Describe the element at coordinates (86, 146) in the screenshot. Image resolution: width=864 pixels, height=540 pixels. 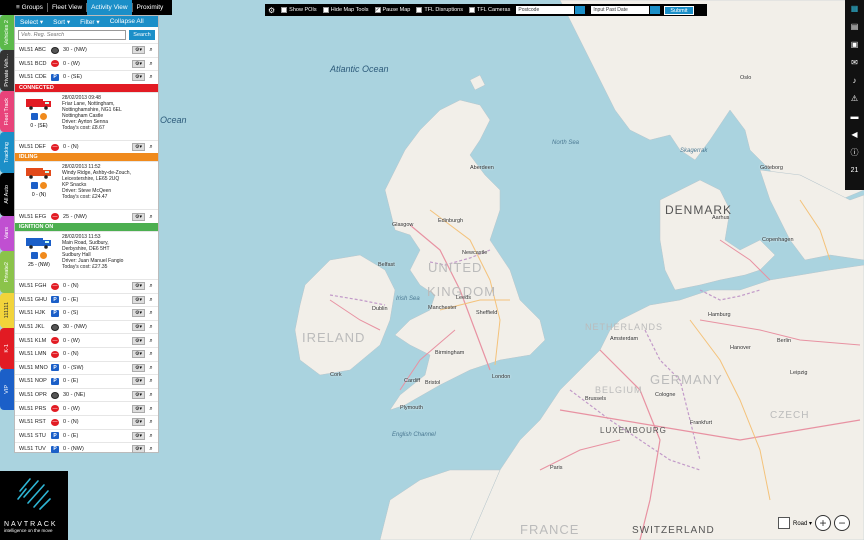
I see `vehicle-row: WL51 DEF — 0 - (N) ⚙▾ ⌕` at that location.